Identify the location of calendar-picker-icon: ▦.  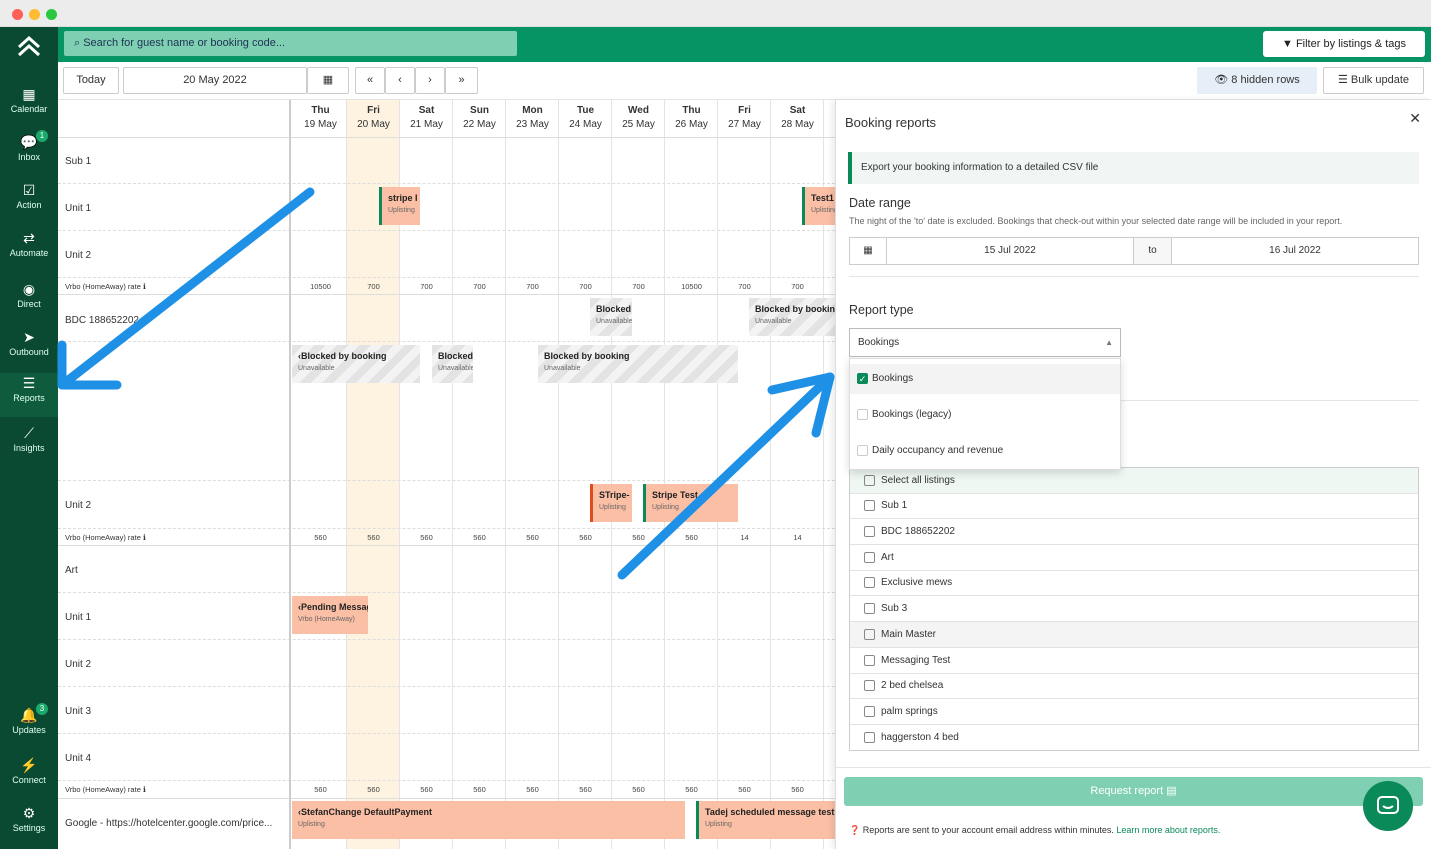
(328, 80).